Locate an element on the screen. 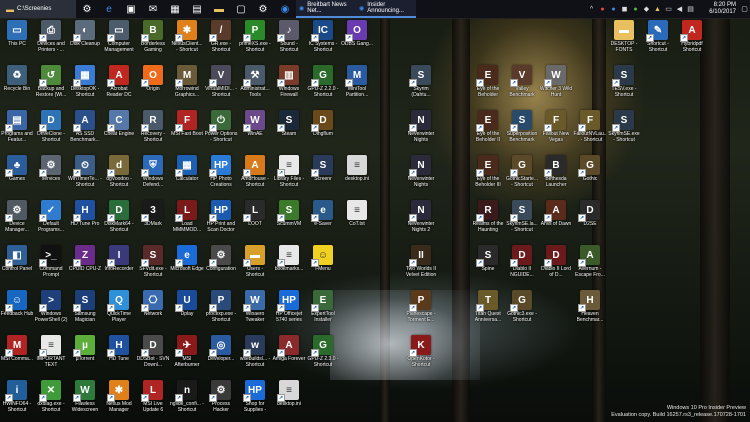  desktop-icon: d ↗ dgVoodoo - Shortcut is located at coordinates (119, 171).